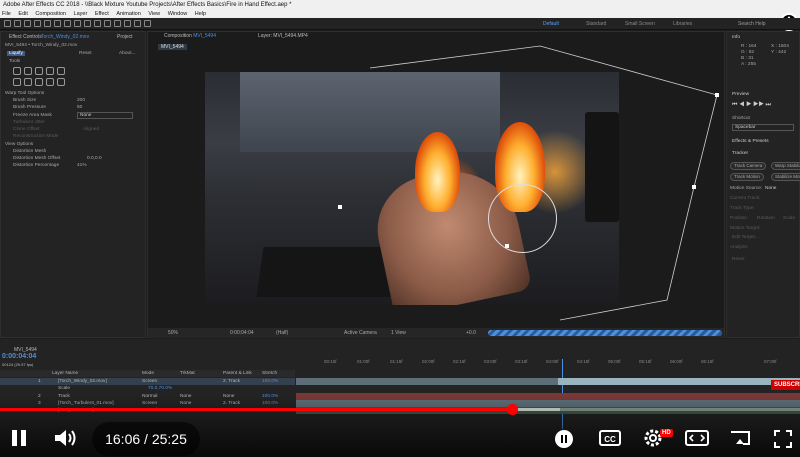 This screenshot has width=800, height=457. What do you see at coordinates (785, 385) in the screenshot?
I see `subscribe-button: SUBSCRIBE` at bounding box center [785, 385].